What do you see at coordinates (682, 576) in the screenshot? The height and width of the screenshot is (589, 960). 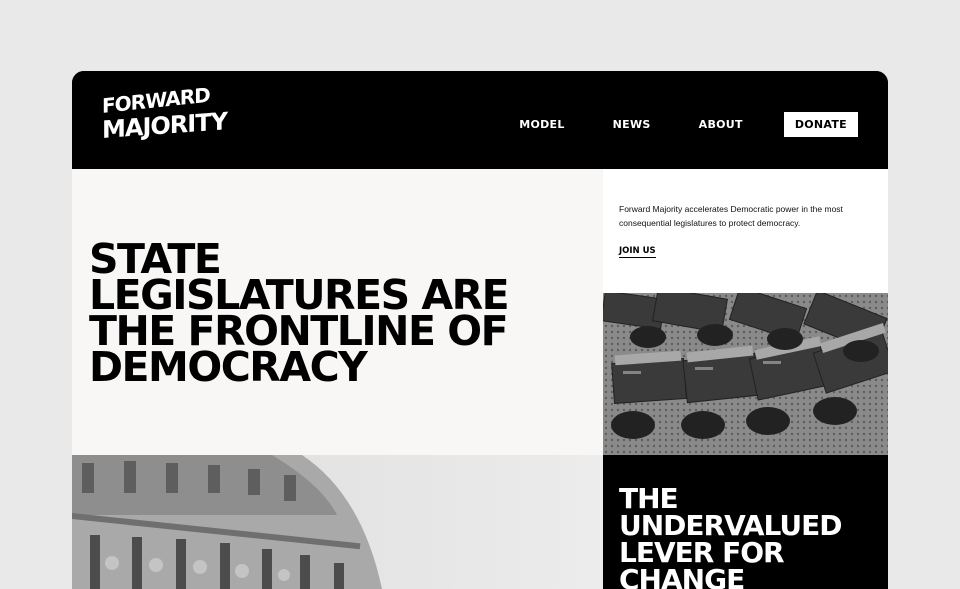 I see `lever-heading-line: CHANGE` at bounding box center [682, 576].